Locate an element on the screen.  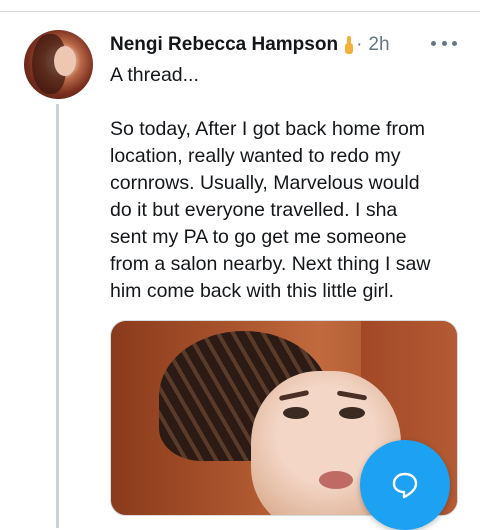
tweet-header: Nengi Rebecca Hampson · 2h is located at coordinates (250, 45).